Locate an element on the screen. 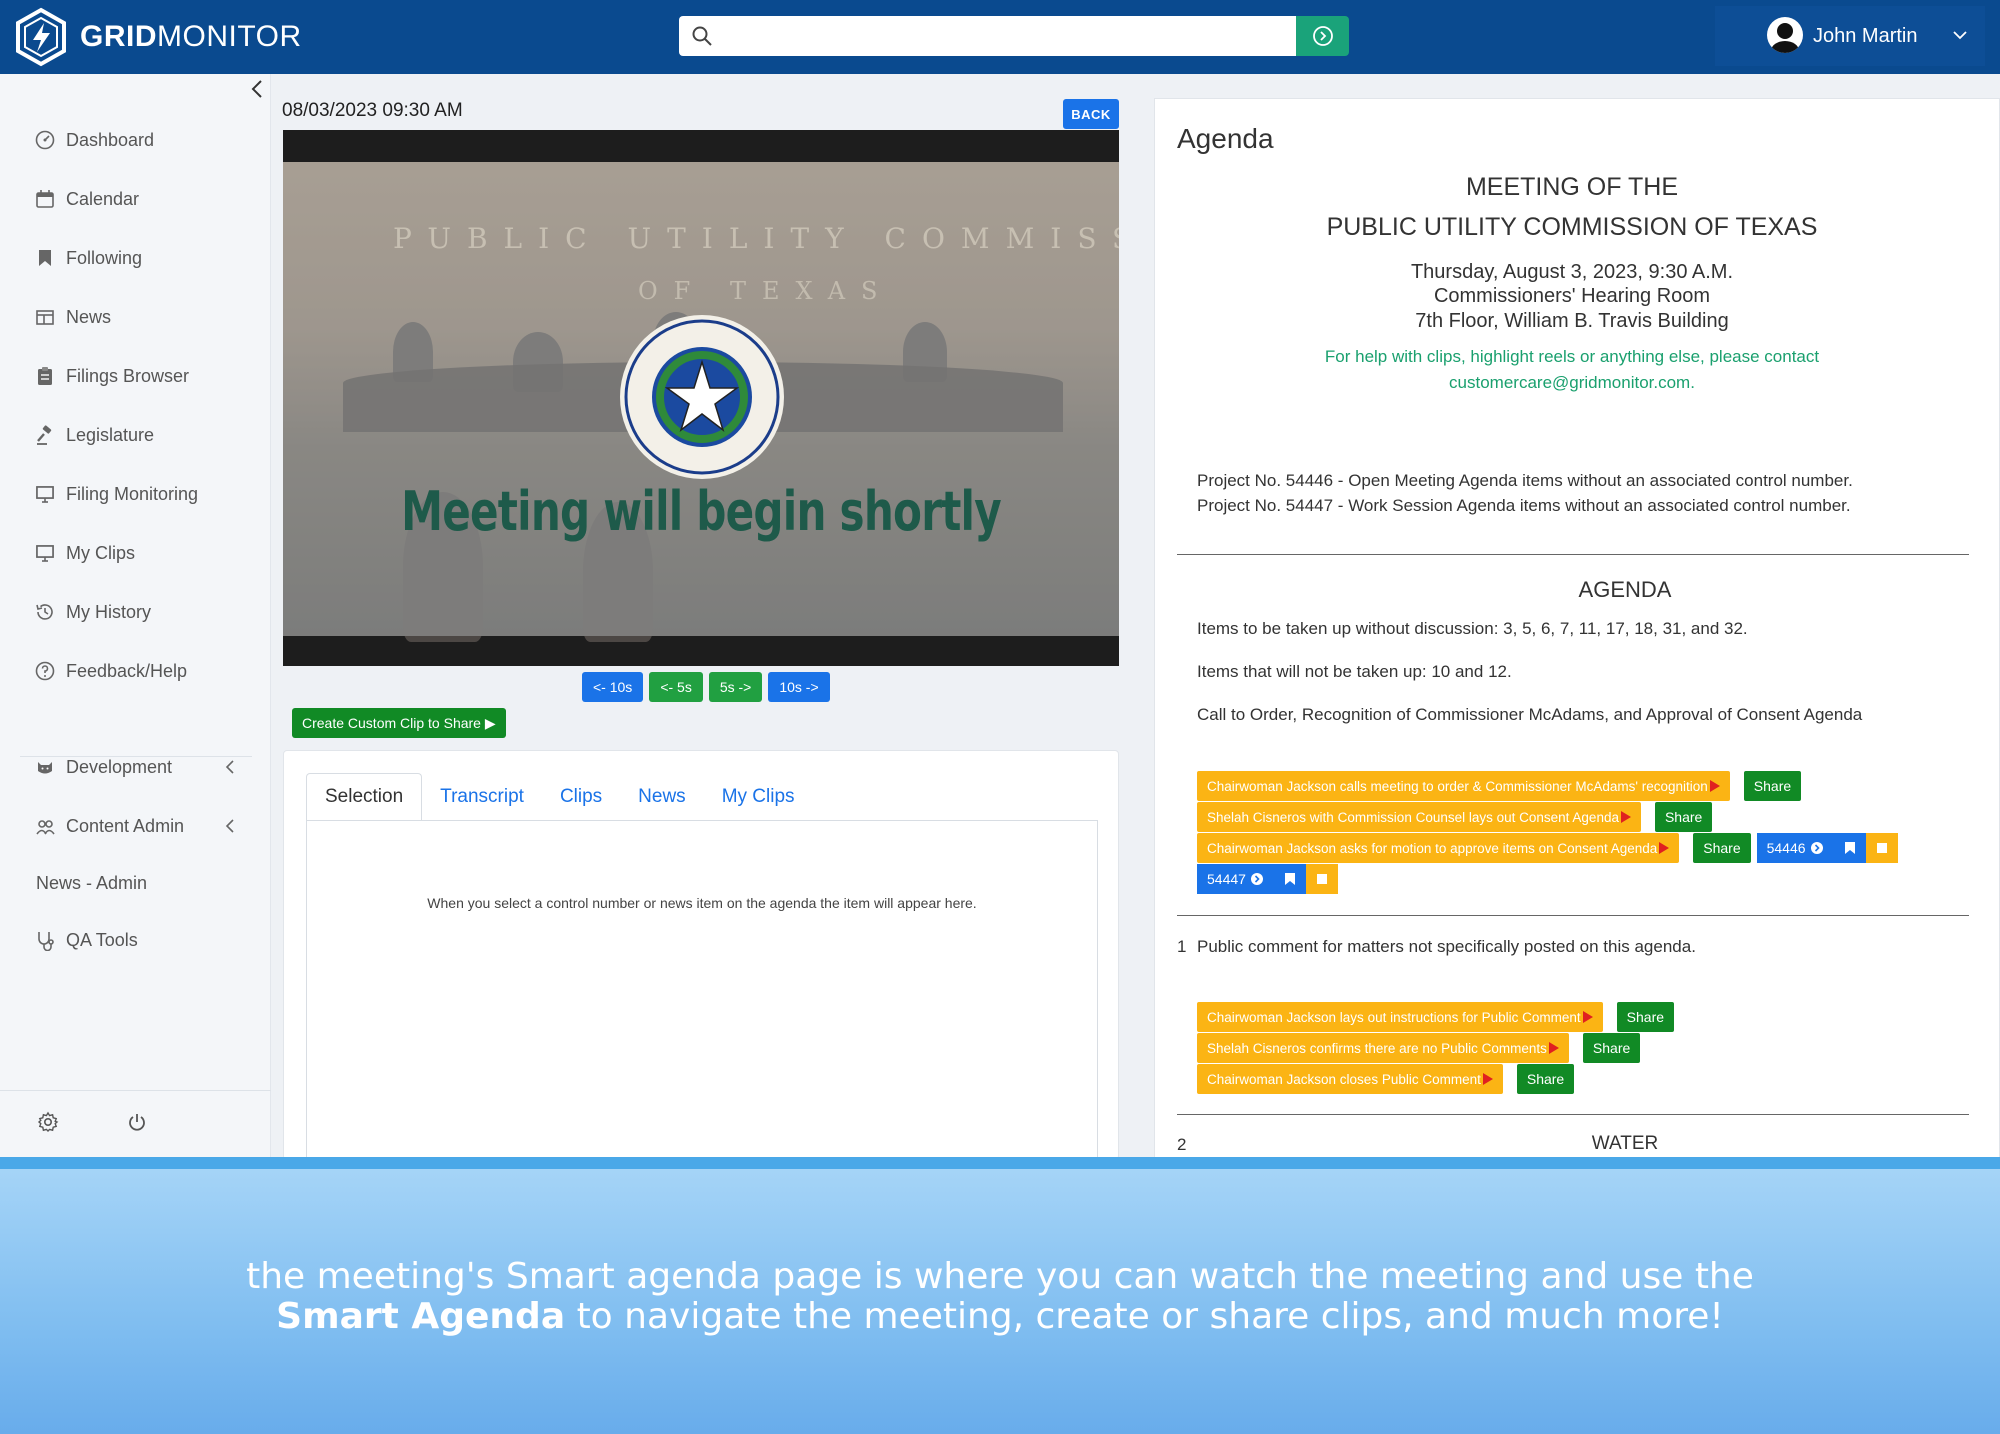  tab-bar: Selection Transcript Clips News My Clips is located at coordinates (559, 797).